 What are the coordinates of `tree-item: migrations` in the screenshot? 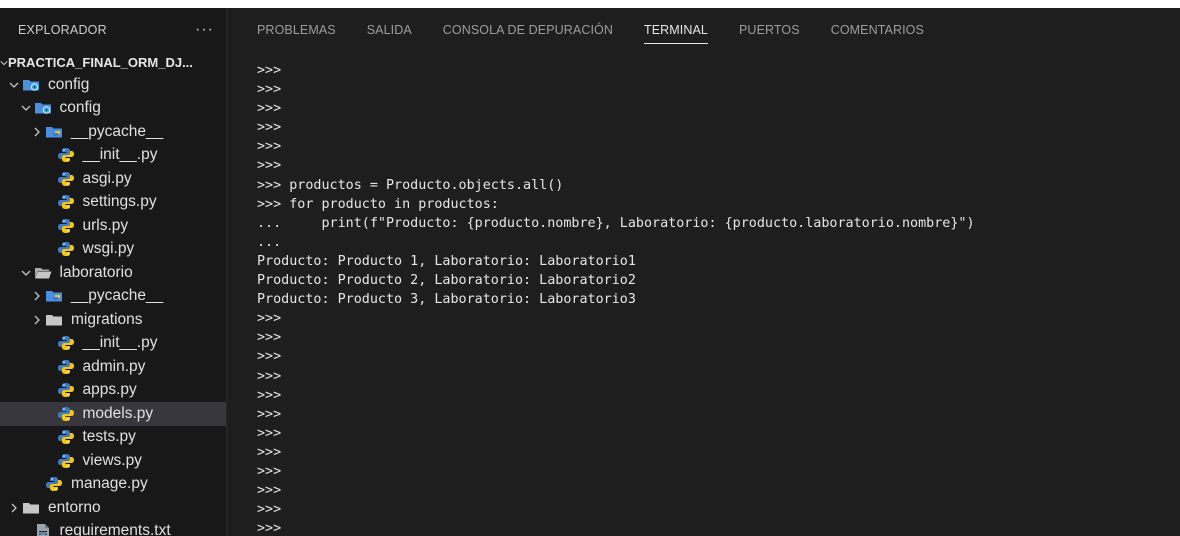 It's located at (113, 320).